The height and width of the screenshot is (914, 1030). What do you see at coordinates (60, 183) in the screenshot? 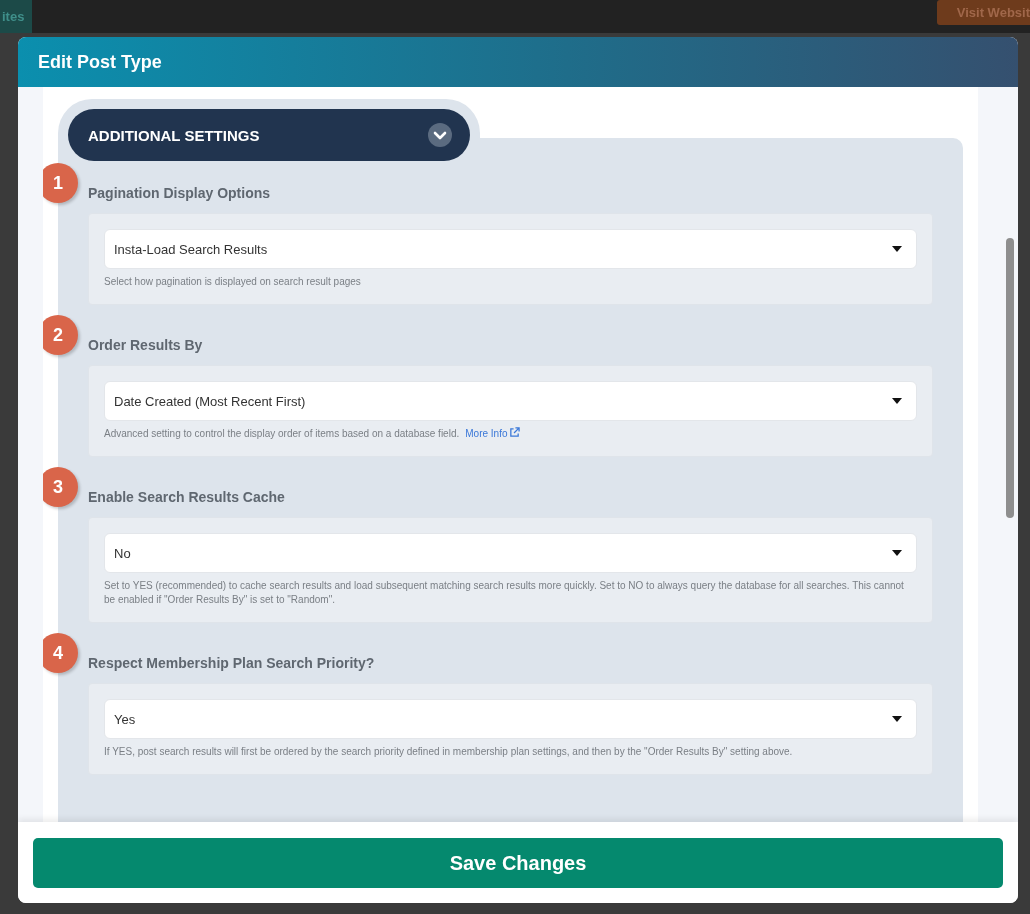
I see `step-number: 1` at bounding box center [60, 183].